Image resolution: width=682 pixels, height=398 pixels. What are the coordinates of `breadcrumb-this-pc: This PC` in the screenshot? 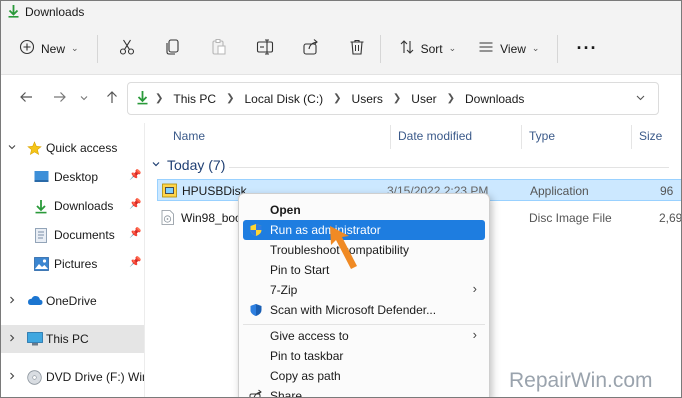 It's located at (194, 99).